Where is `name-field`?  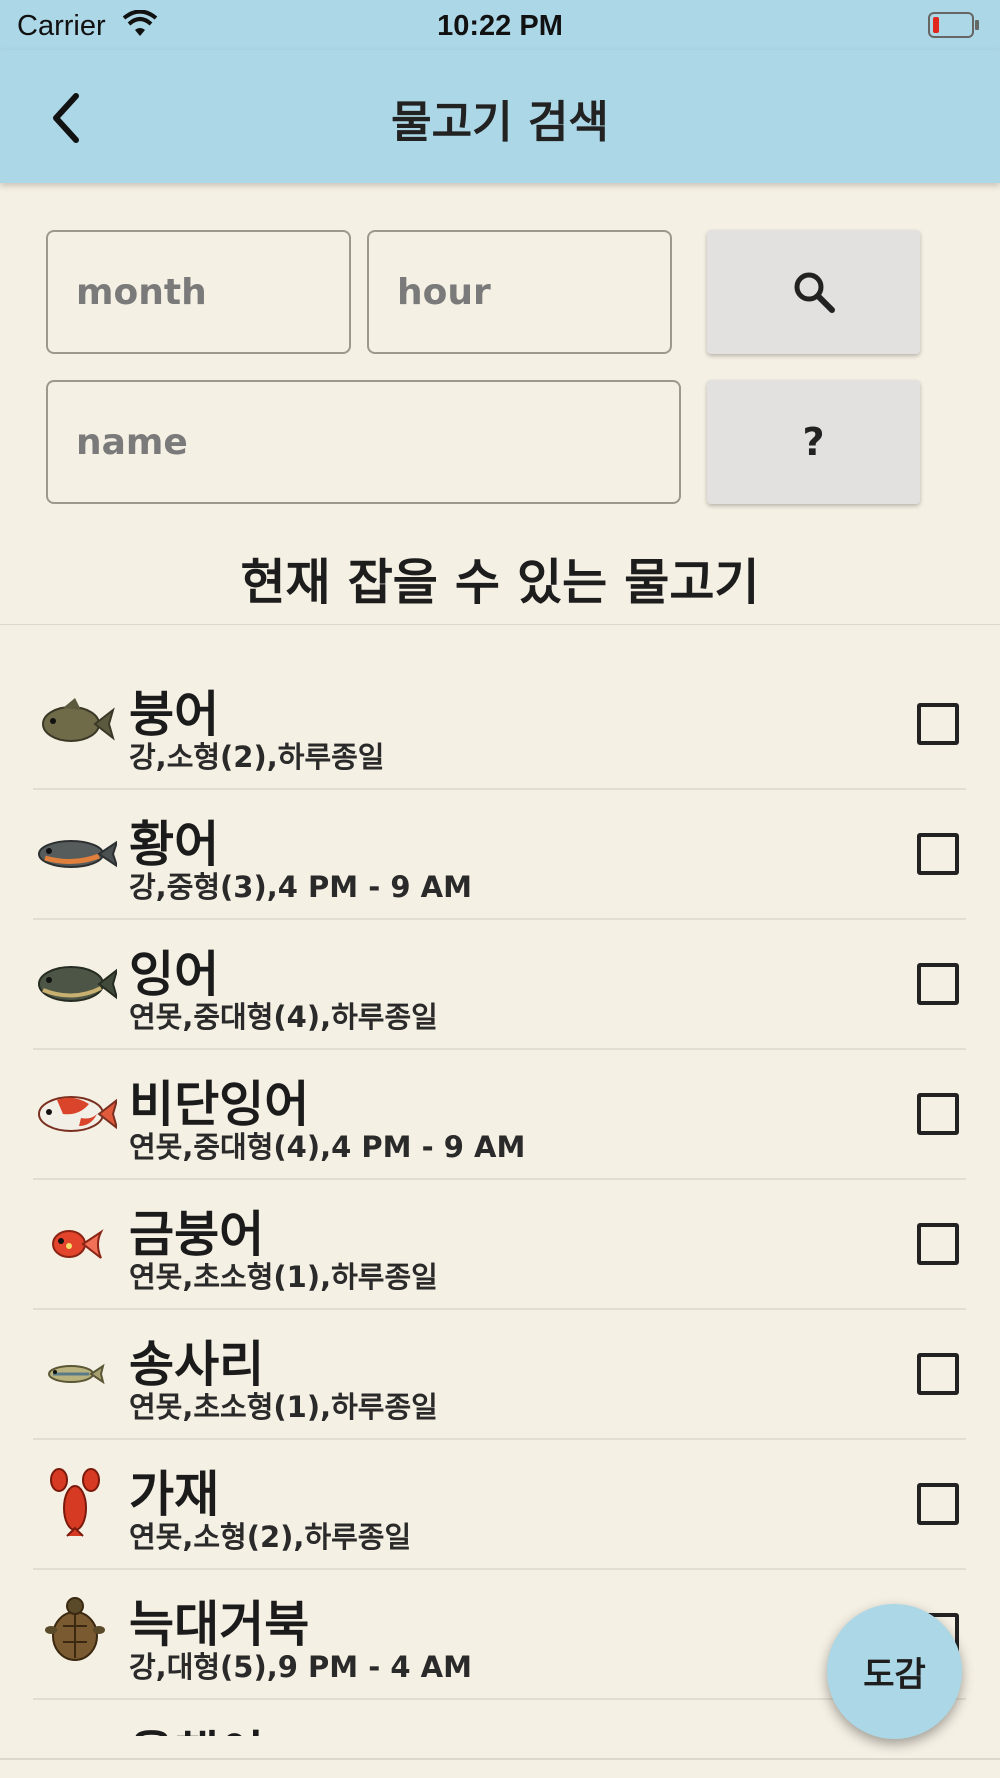 name-field is located at coordinates (363, 442).